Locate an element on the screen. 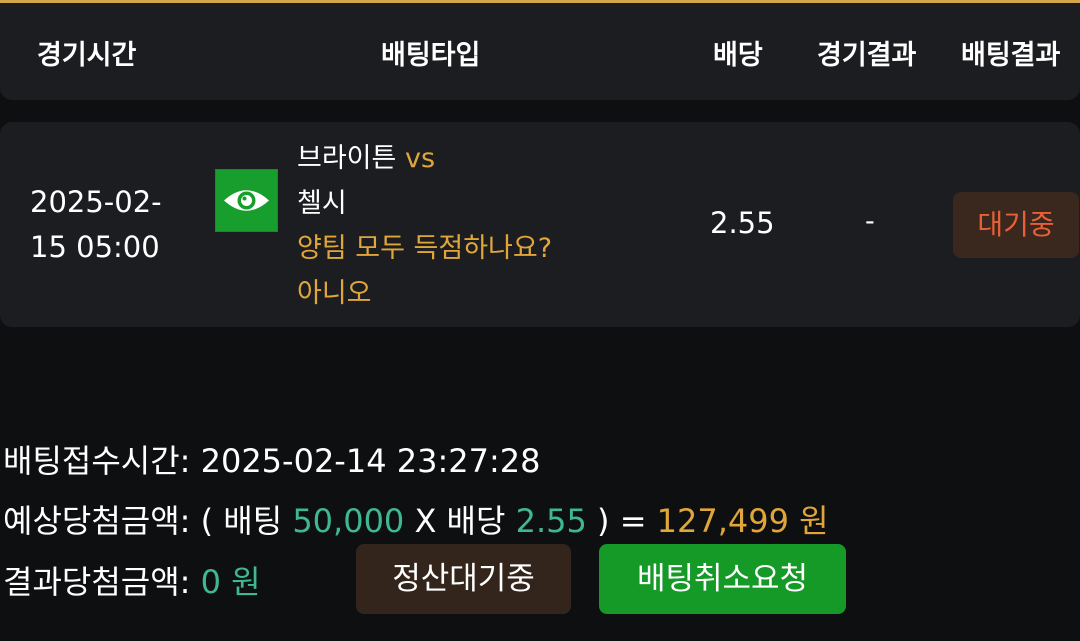 Image resolution: width=1080 pixels, height=641 pixels. expected-win-label: 예상당첨금액: is located at coordinates (97, 521).